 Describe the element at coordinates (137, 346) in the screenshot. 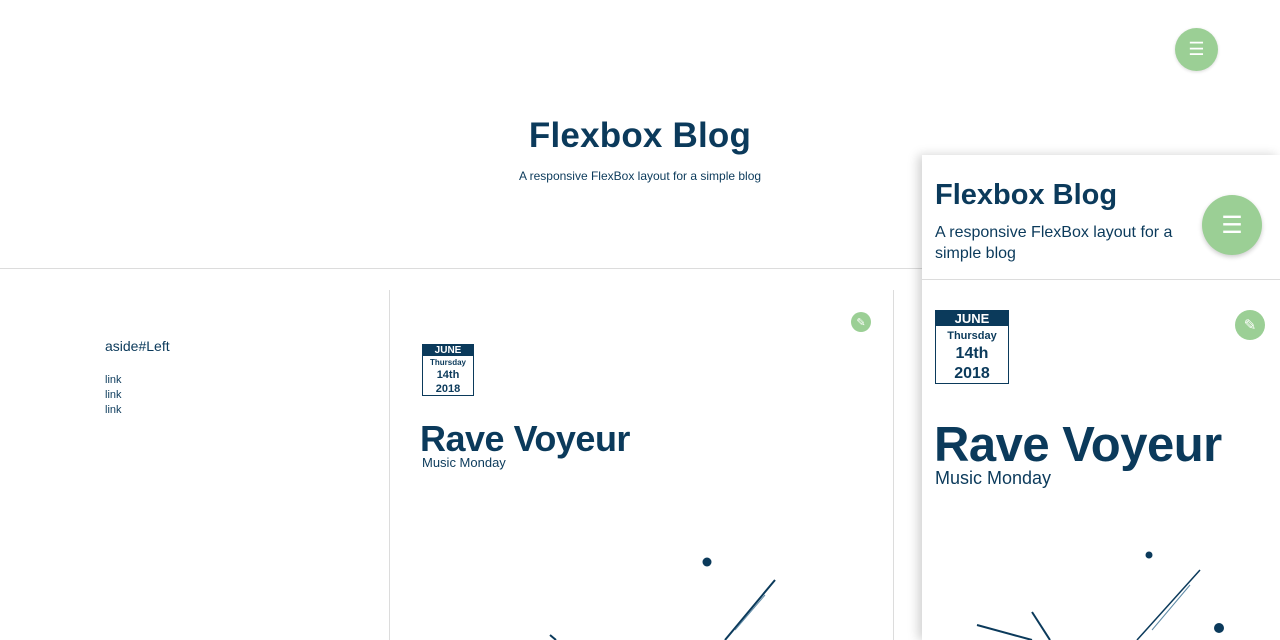

I see `aside-title: aside#Left` at that location.